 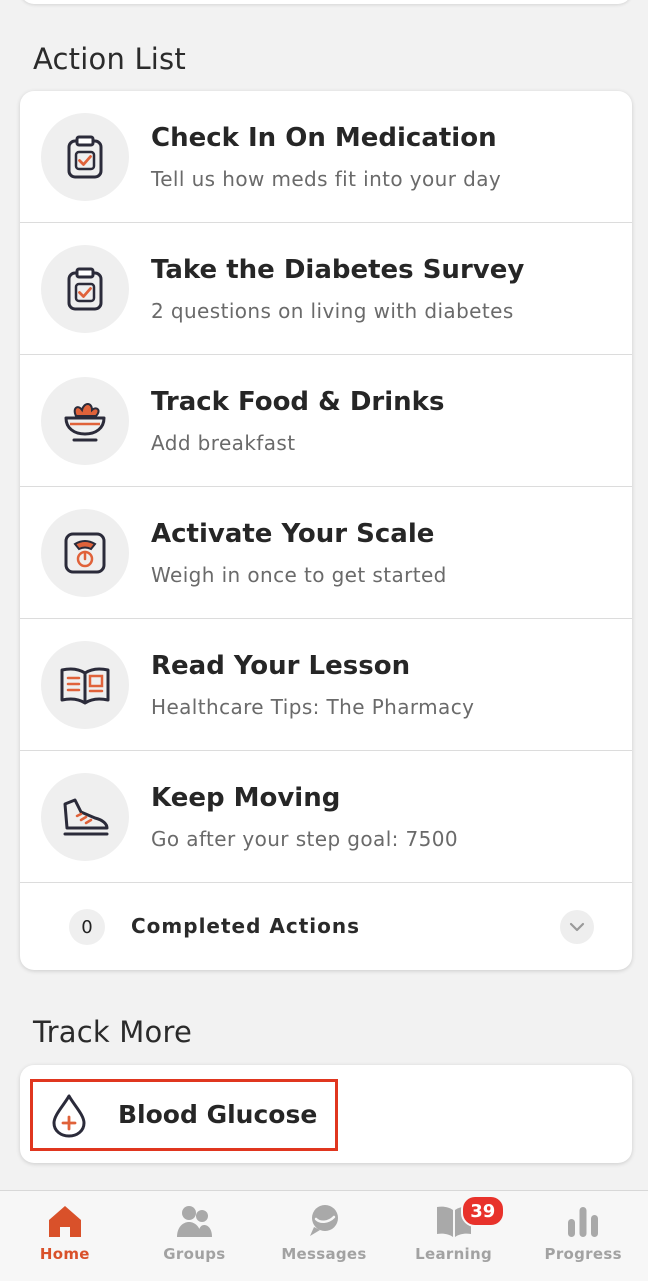 I want to click on action-title: Keep Moving, so click(x=246, y=798).